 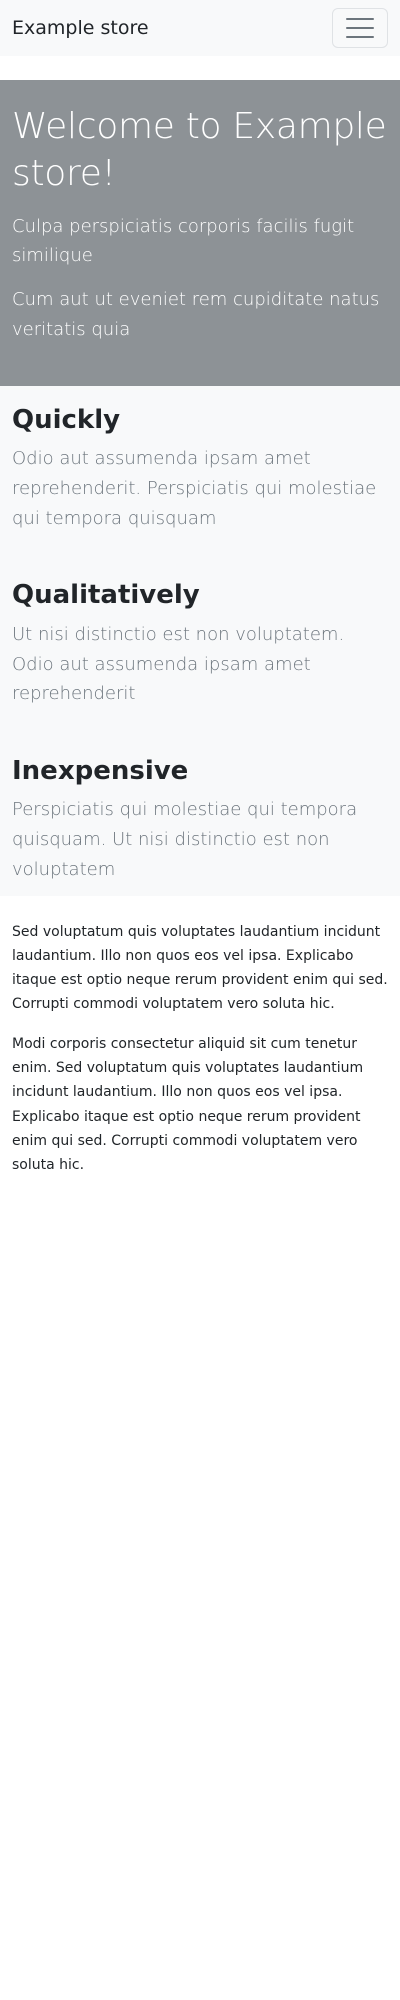 I want to click on navbar-toggle-button, so click(x=360, y=28).